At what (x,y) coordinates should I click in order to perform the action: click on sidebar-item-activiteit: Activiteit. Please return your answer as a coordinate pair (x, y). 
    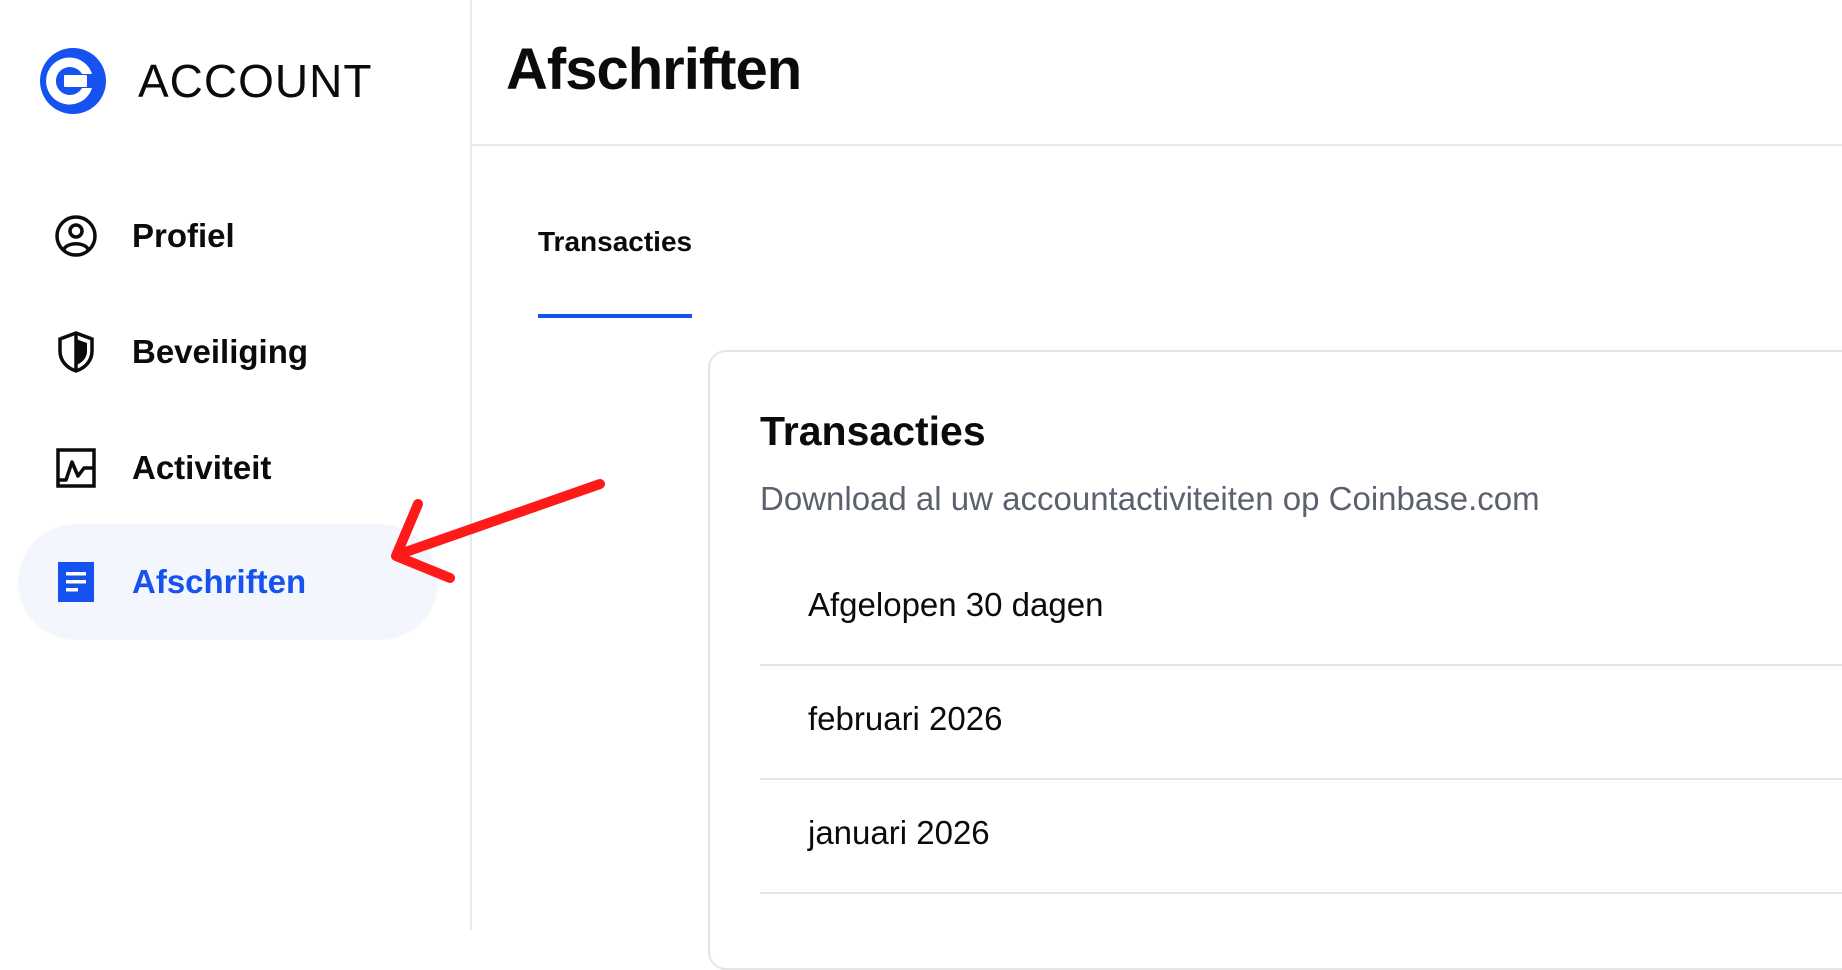
    Looking at the image, I should click on (228, 468).